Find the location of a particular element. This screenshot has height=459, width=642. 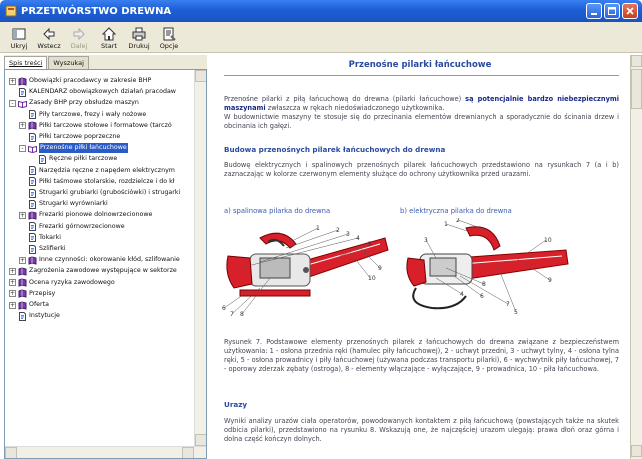

tree-item: + Obowiązki pracodawcy w zakresie BHP is located at coordinates (80, 81).